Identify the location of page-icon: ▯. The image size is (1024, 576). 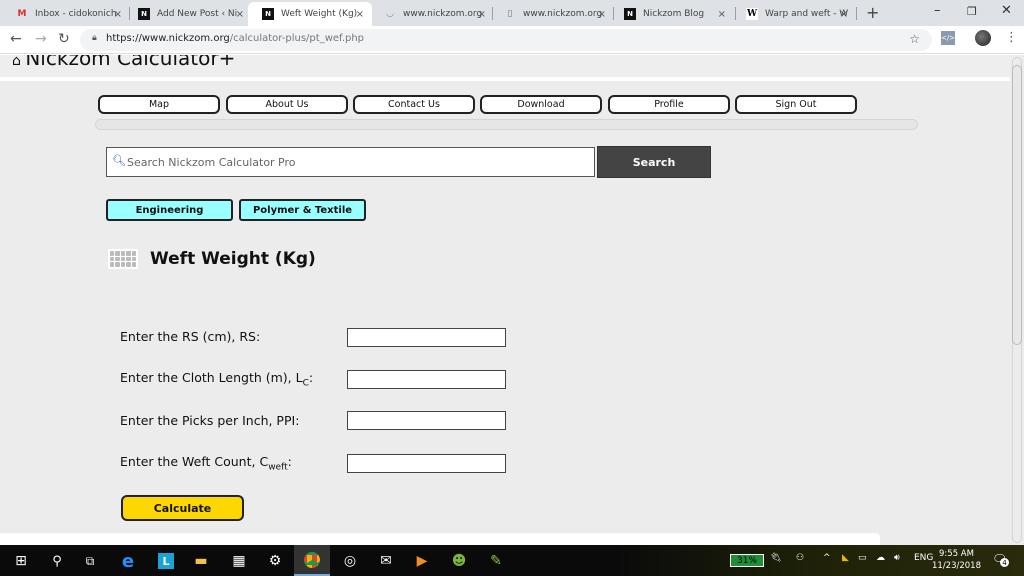
(510, 14).